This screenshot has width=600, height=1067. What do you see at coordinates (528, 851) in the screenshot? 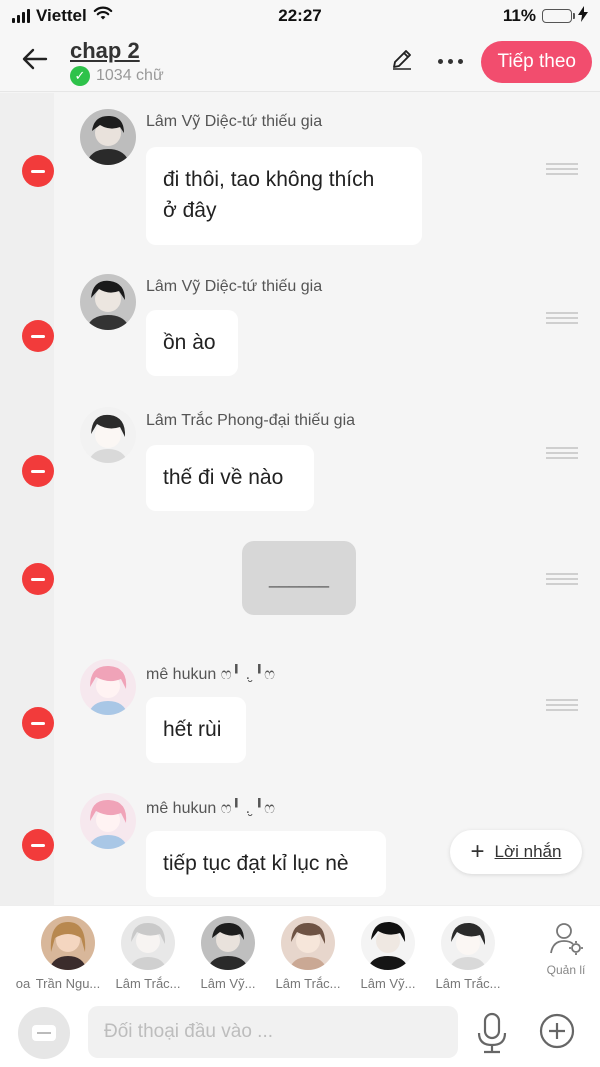
I see `add-note-label: Lời nhắn` at bounding box center [528, 851].